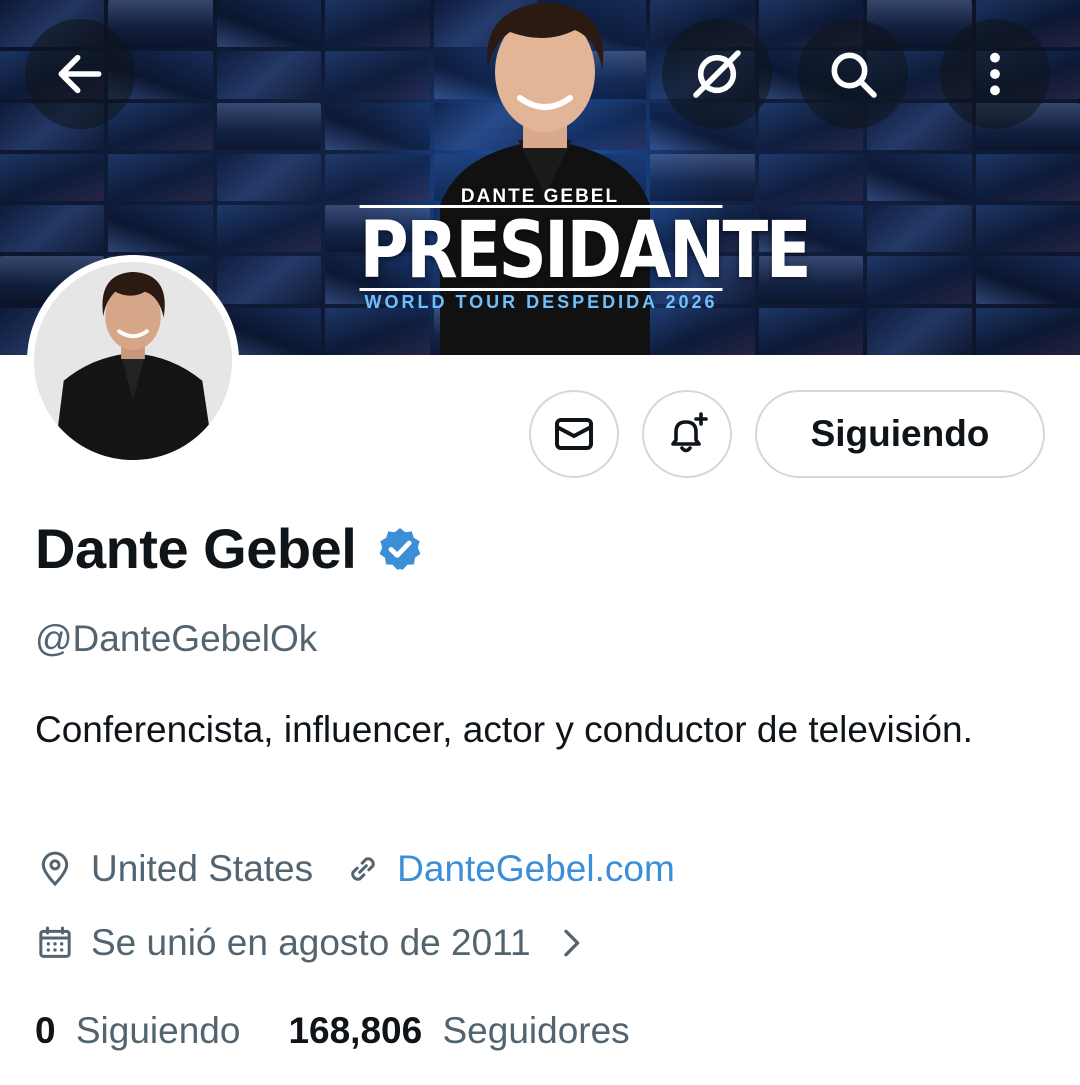 This screenshot has width=1080, height=1085. What do you see at coordinates (900, 434) in the screenshot?
I see `following-button: Siguiendo` at bounding box center [900, 434].